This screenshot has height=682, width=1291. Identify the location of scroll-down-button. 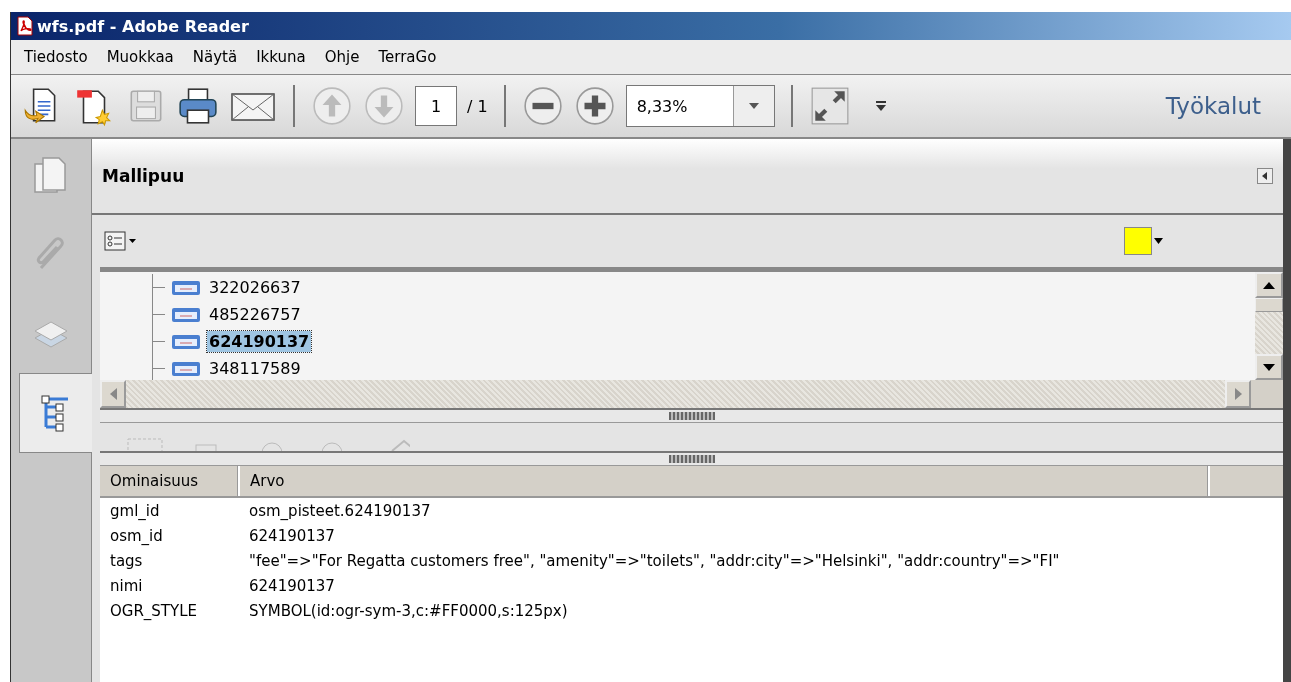
(1269, 367).